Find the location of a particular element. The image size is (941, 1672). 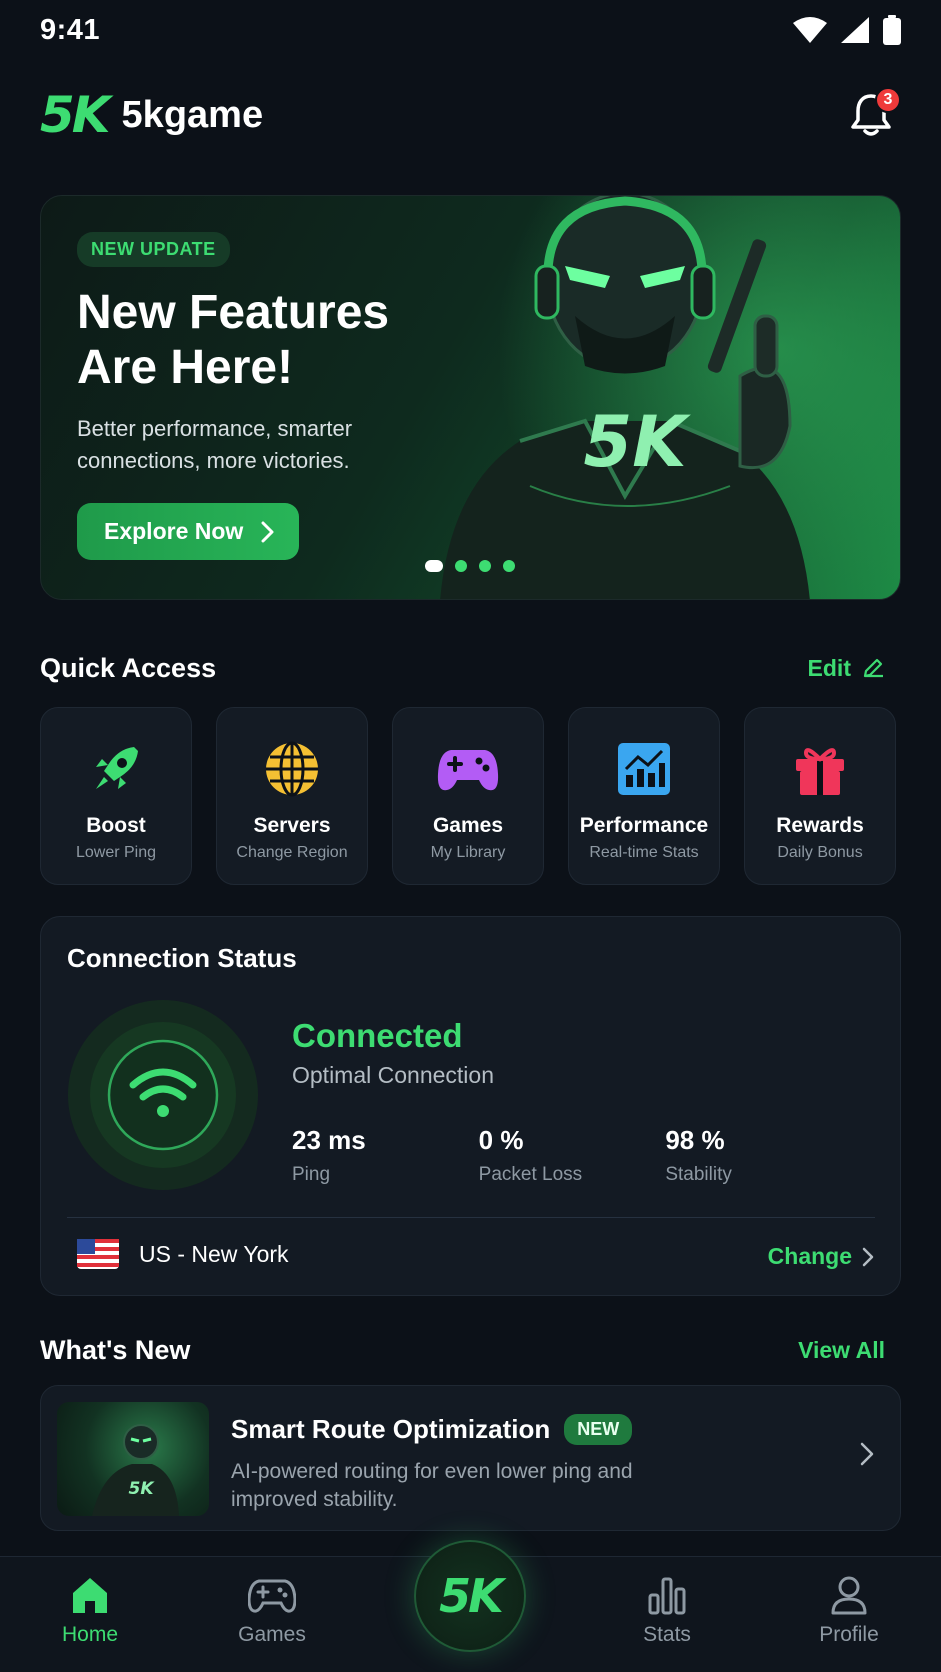

nav-games: Games is located at coordinates (272, 1611).